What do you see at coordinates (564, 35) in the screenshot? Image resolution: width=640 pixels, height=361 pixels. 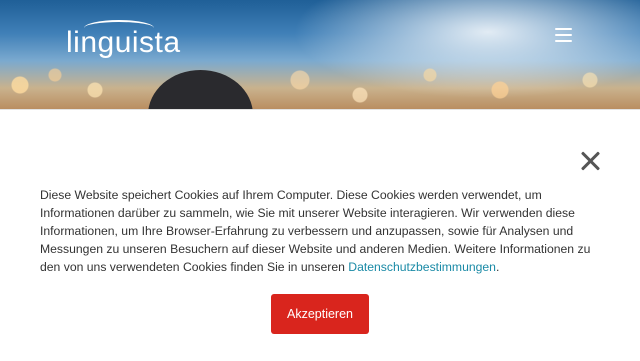 I see `hamburger-menu-icon` at bounding box center [564, 35].